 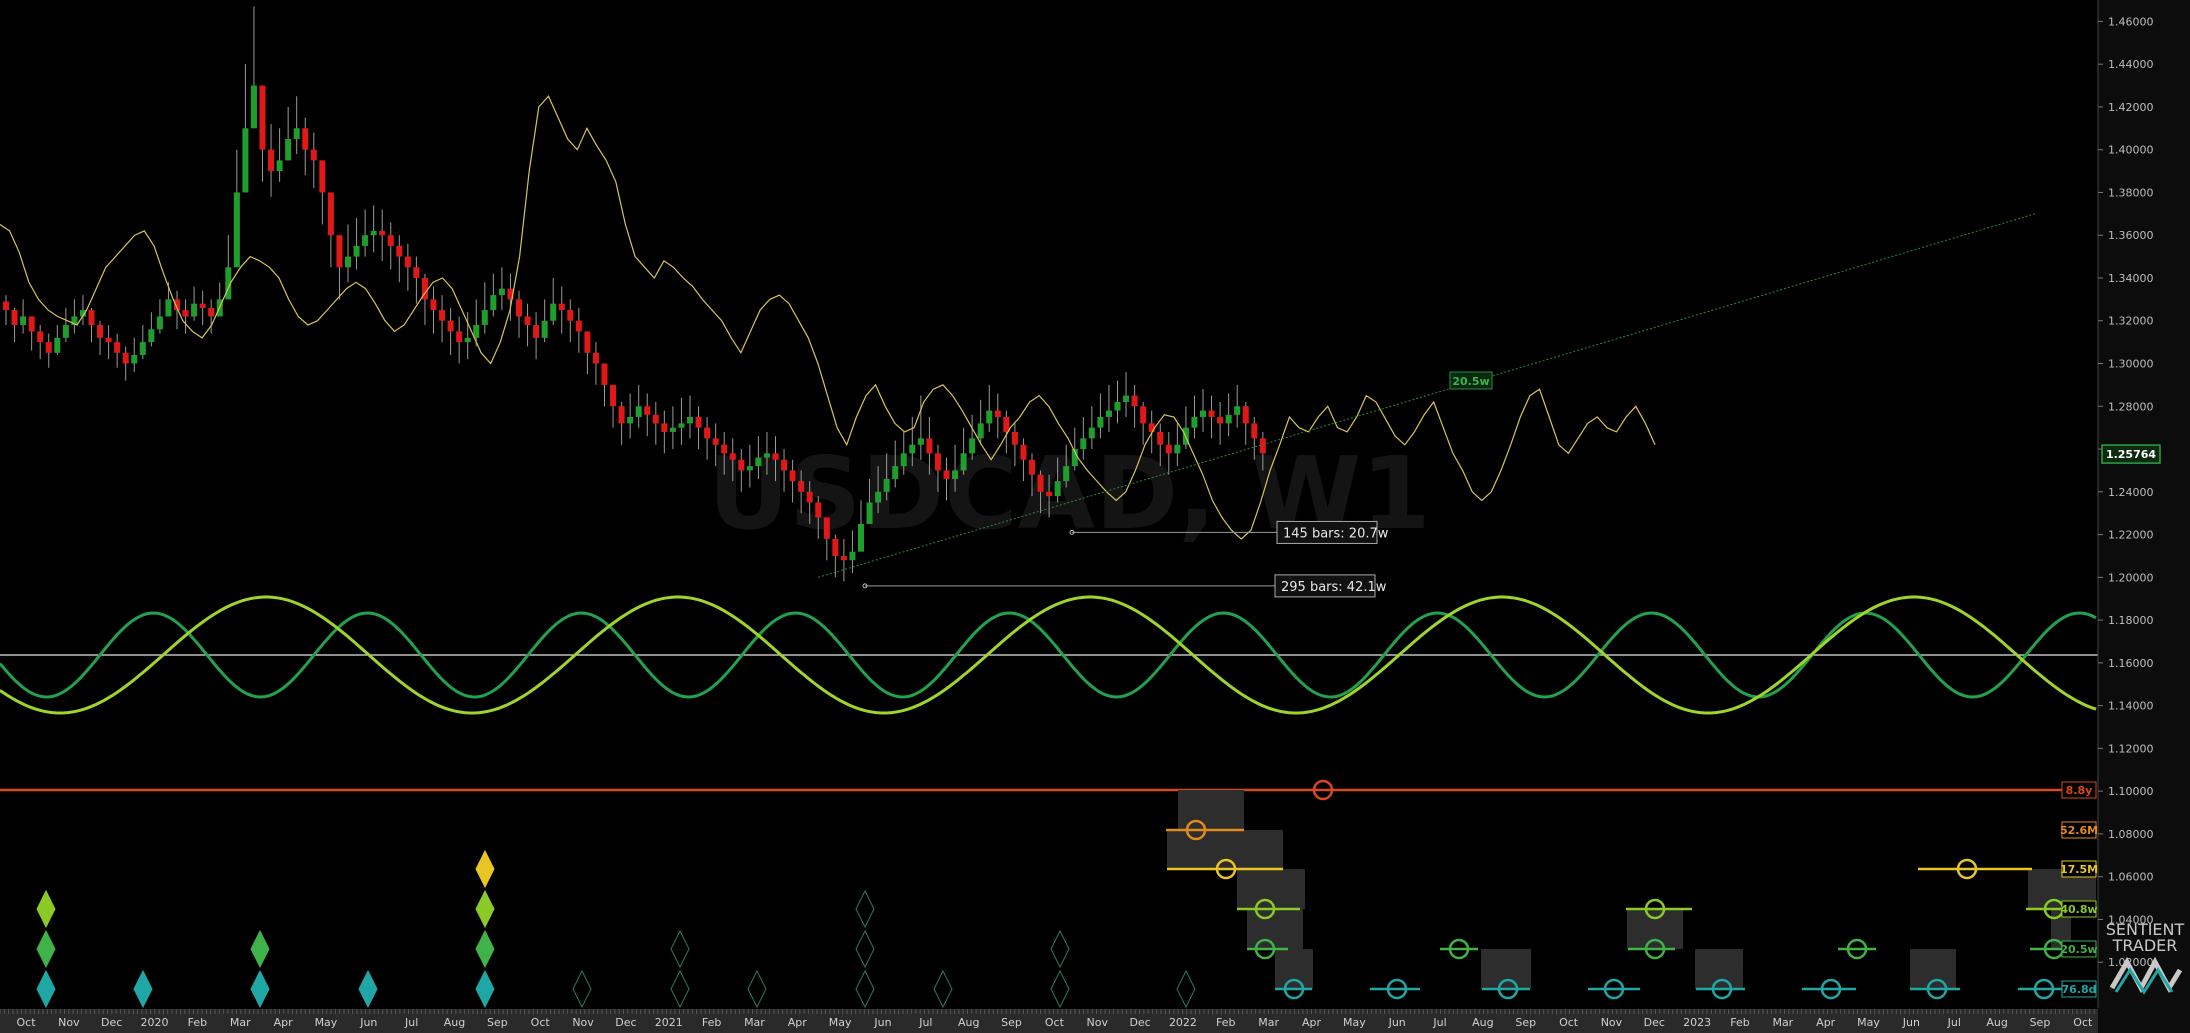 I want to click on cycle-tag-label: 52.6M, so click(x=2079, y=830).